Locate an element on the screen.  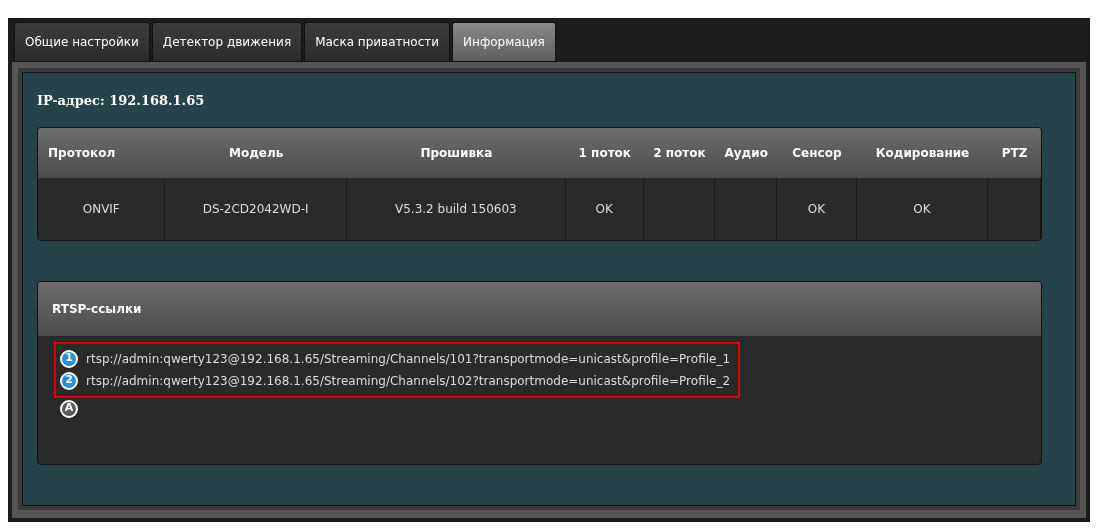
number-badge-icon: 1 is located at coordinates (69, 358).